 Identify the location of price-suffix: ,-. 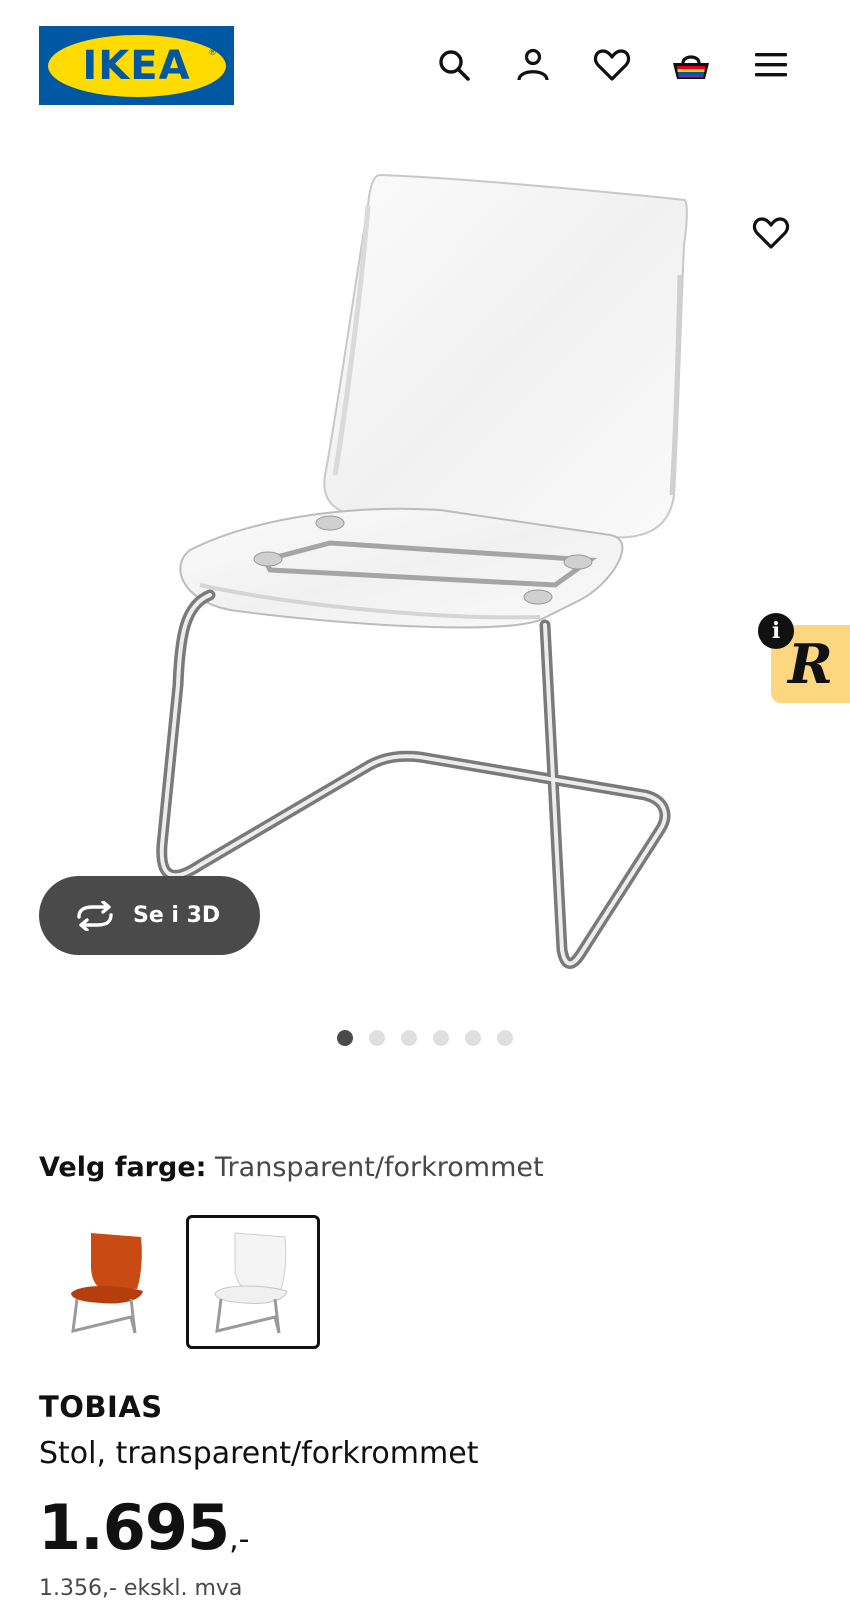
(239, 1539).